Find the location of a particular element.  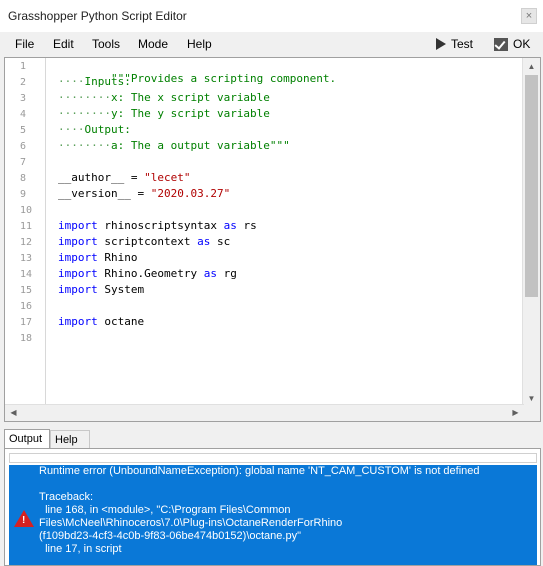

code-line-15: import System is located at coordinates (101, 289).